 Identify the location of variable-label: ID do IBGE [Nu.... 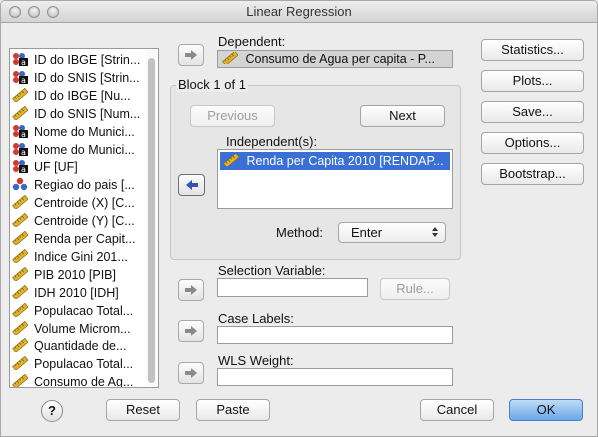
(82, 95).